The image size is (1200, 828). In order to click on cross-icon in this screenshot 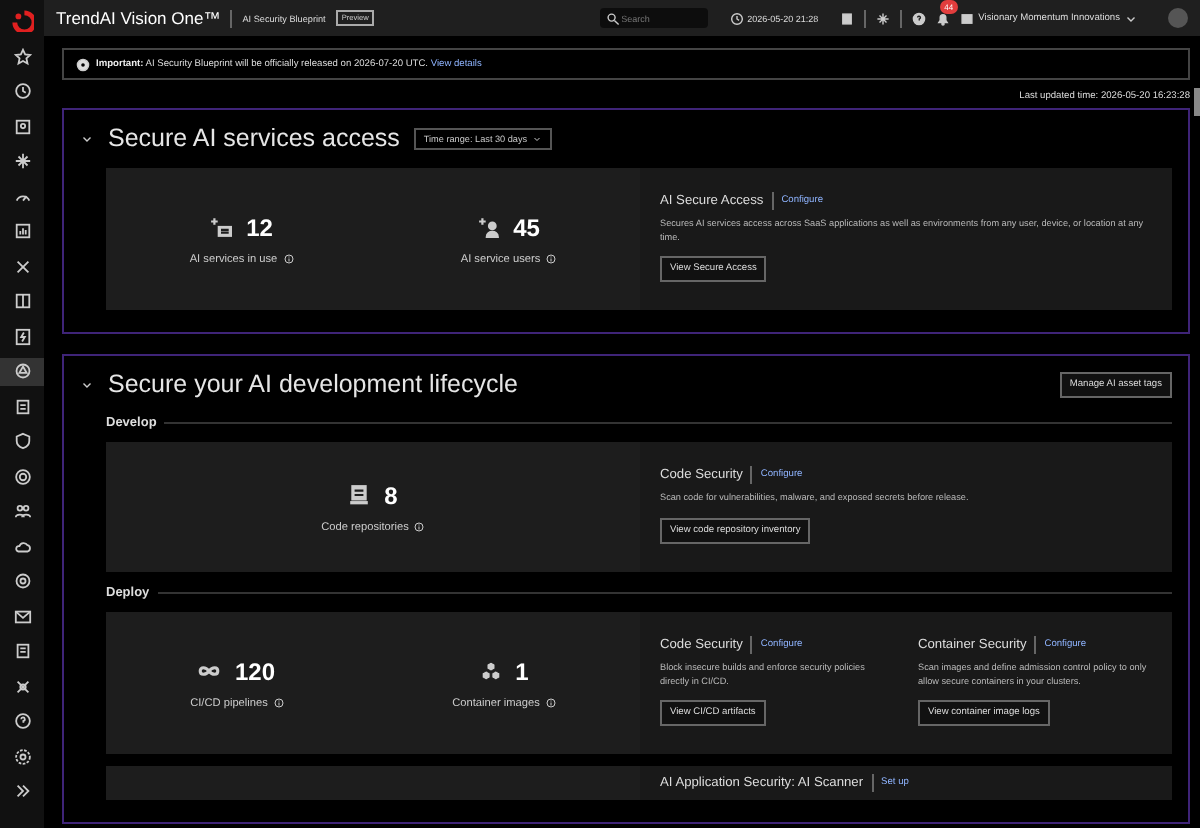, I will do `click(22, 266)`.